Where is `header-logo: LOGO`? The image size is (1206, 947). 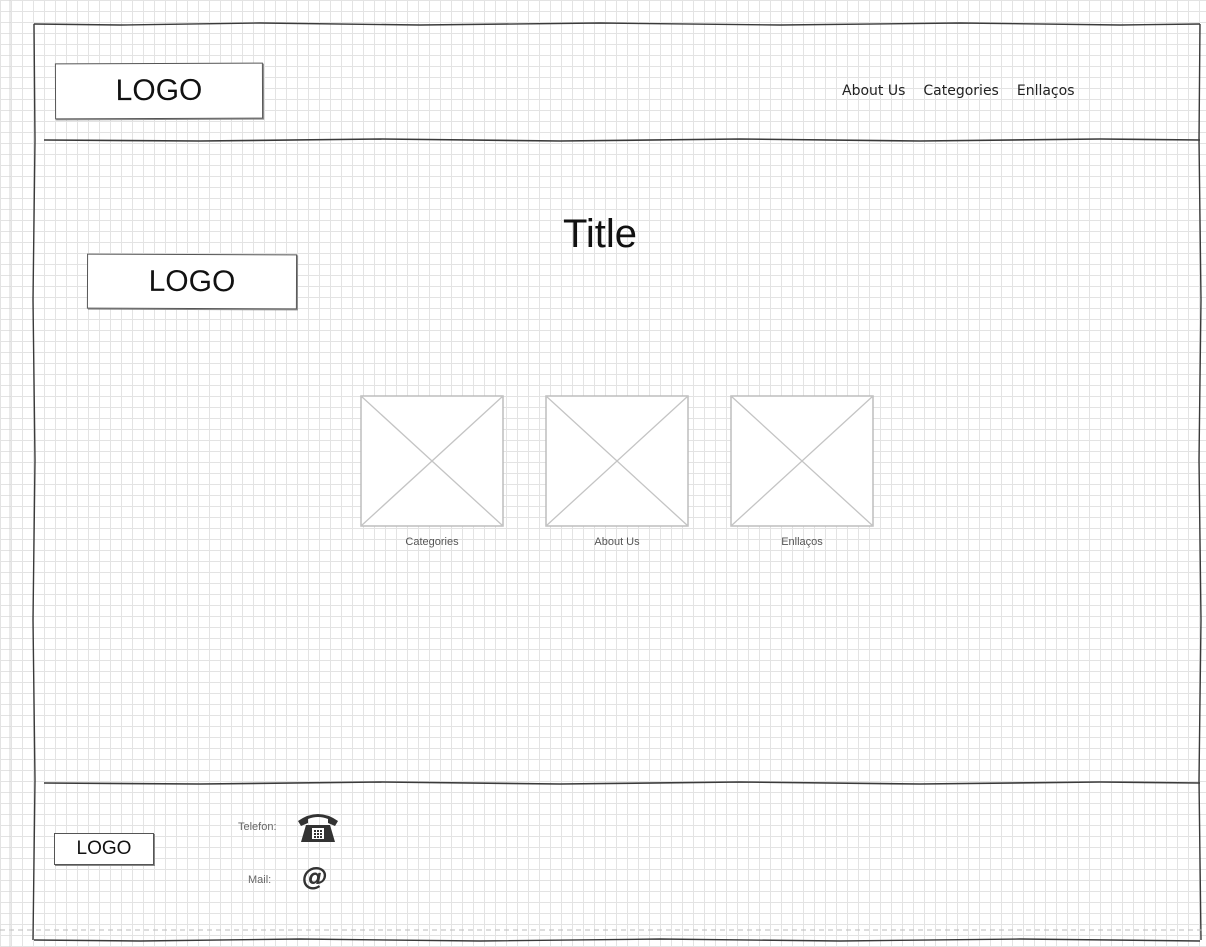
header-logo: LOGO is located at coordinates (159, 91).